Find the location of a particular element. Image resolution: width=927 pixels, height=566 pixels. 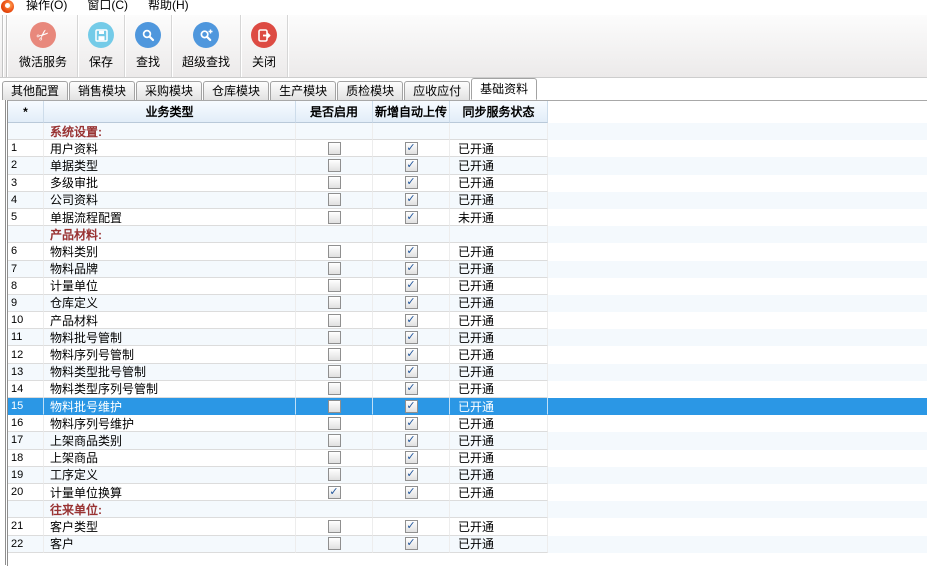

table-row: 19 工序定义 ✓ 已开通 is located at coordinates (467, 475).